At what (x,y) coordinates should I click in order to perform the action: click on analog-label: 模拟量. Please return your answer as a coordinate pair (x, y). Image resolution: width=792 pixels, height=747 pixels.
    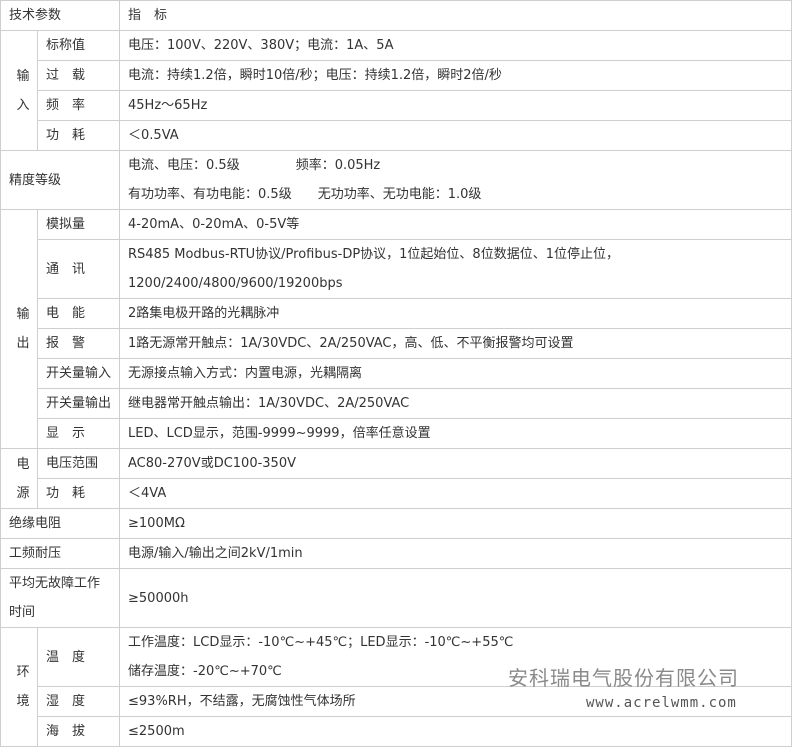
    Looking at the image, I should click on (78, 224).